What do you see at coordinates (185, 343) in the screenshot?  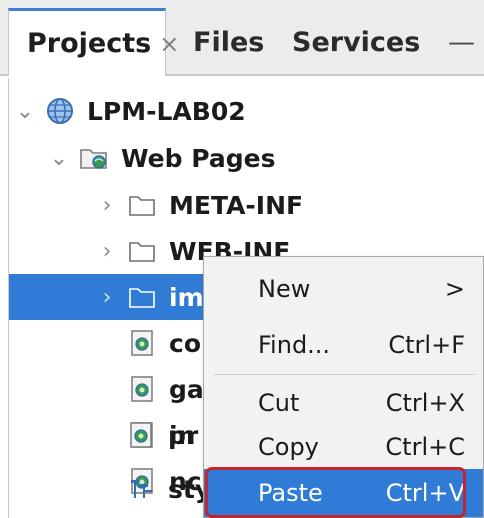 I see `tree-item-label: co` at bounding box center [185, 343].